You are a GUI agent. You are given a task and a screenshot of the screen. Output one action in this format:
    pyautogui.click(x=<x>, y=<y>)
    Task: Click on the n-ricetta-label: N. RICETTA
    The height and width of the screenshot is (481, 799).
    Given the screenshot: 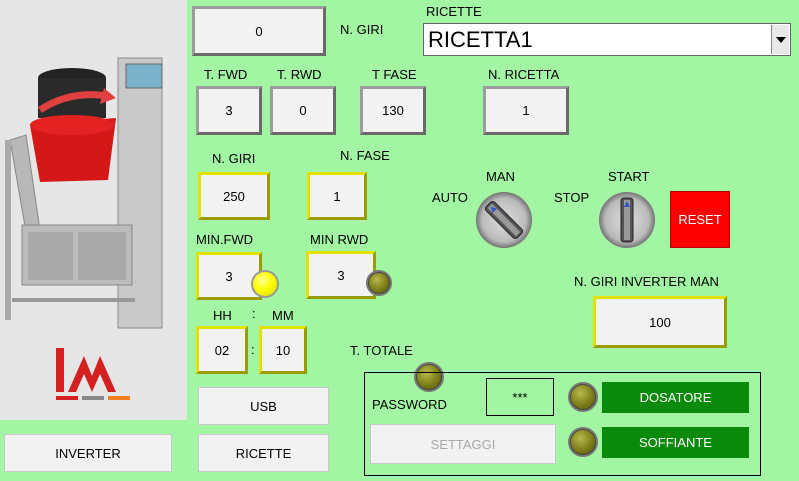 What is the action you would take?
    pyautogui.click(x=524, y=74)
    